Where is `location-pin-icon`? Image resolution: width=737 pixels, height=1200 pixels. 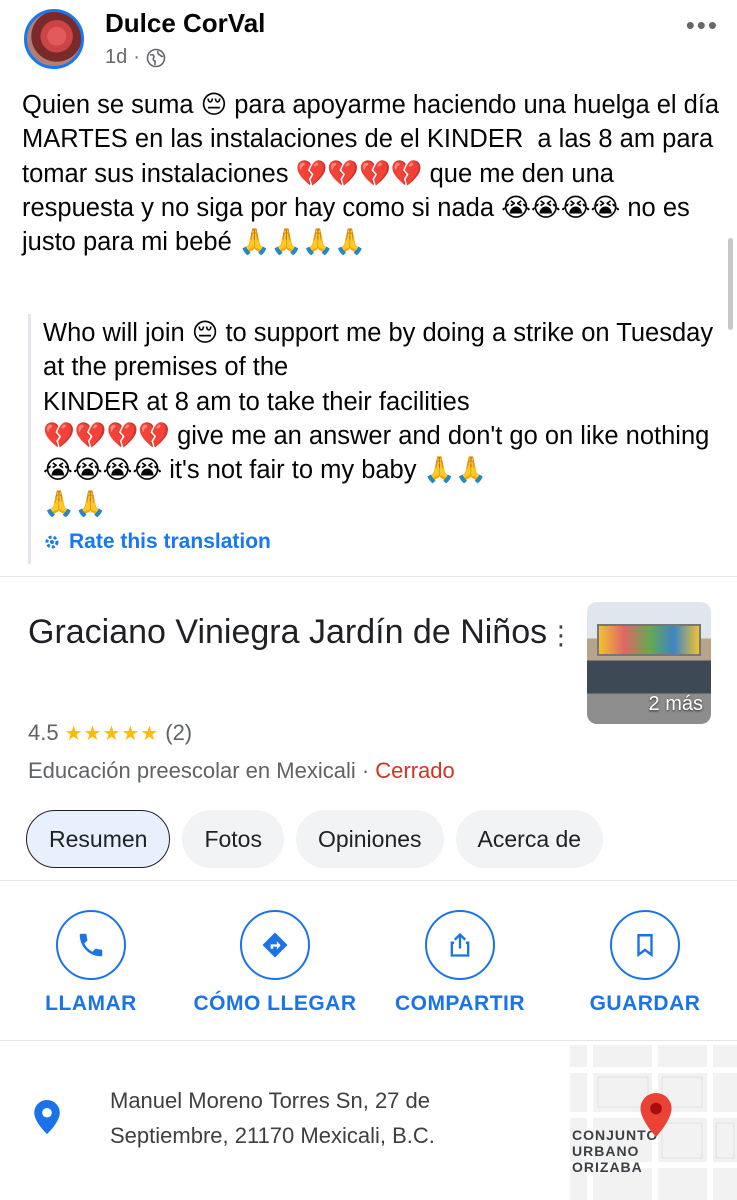
location-pin-icon is located at coordinates (47, 1117).